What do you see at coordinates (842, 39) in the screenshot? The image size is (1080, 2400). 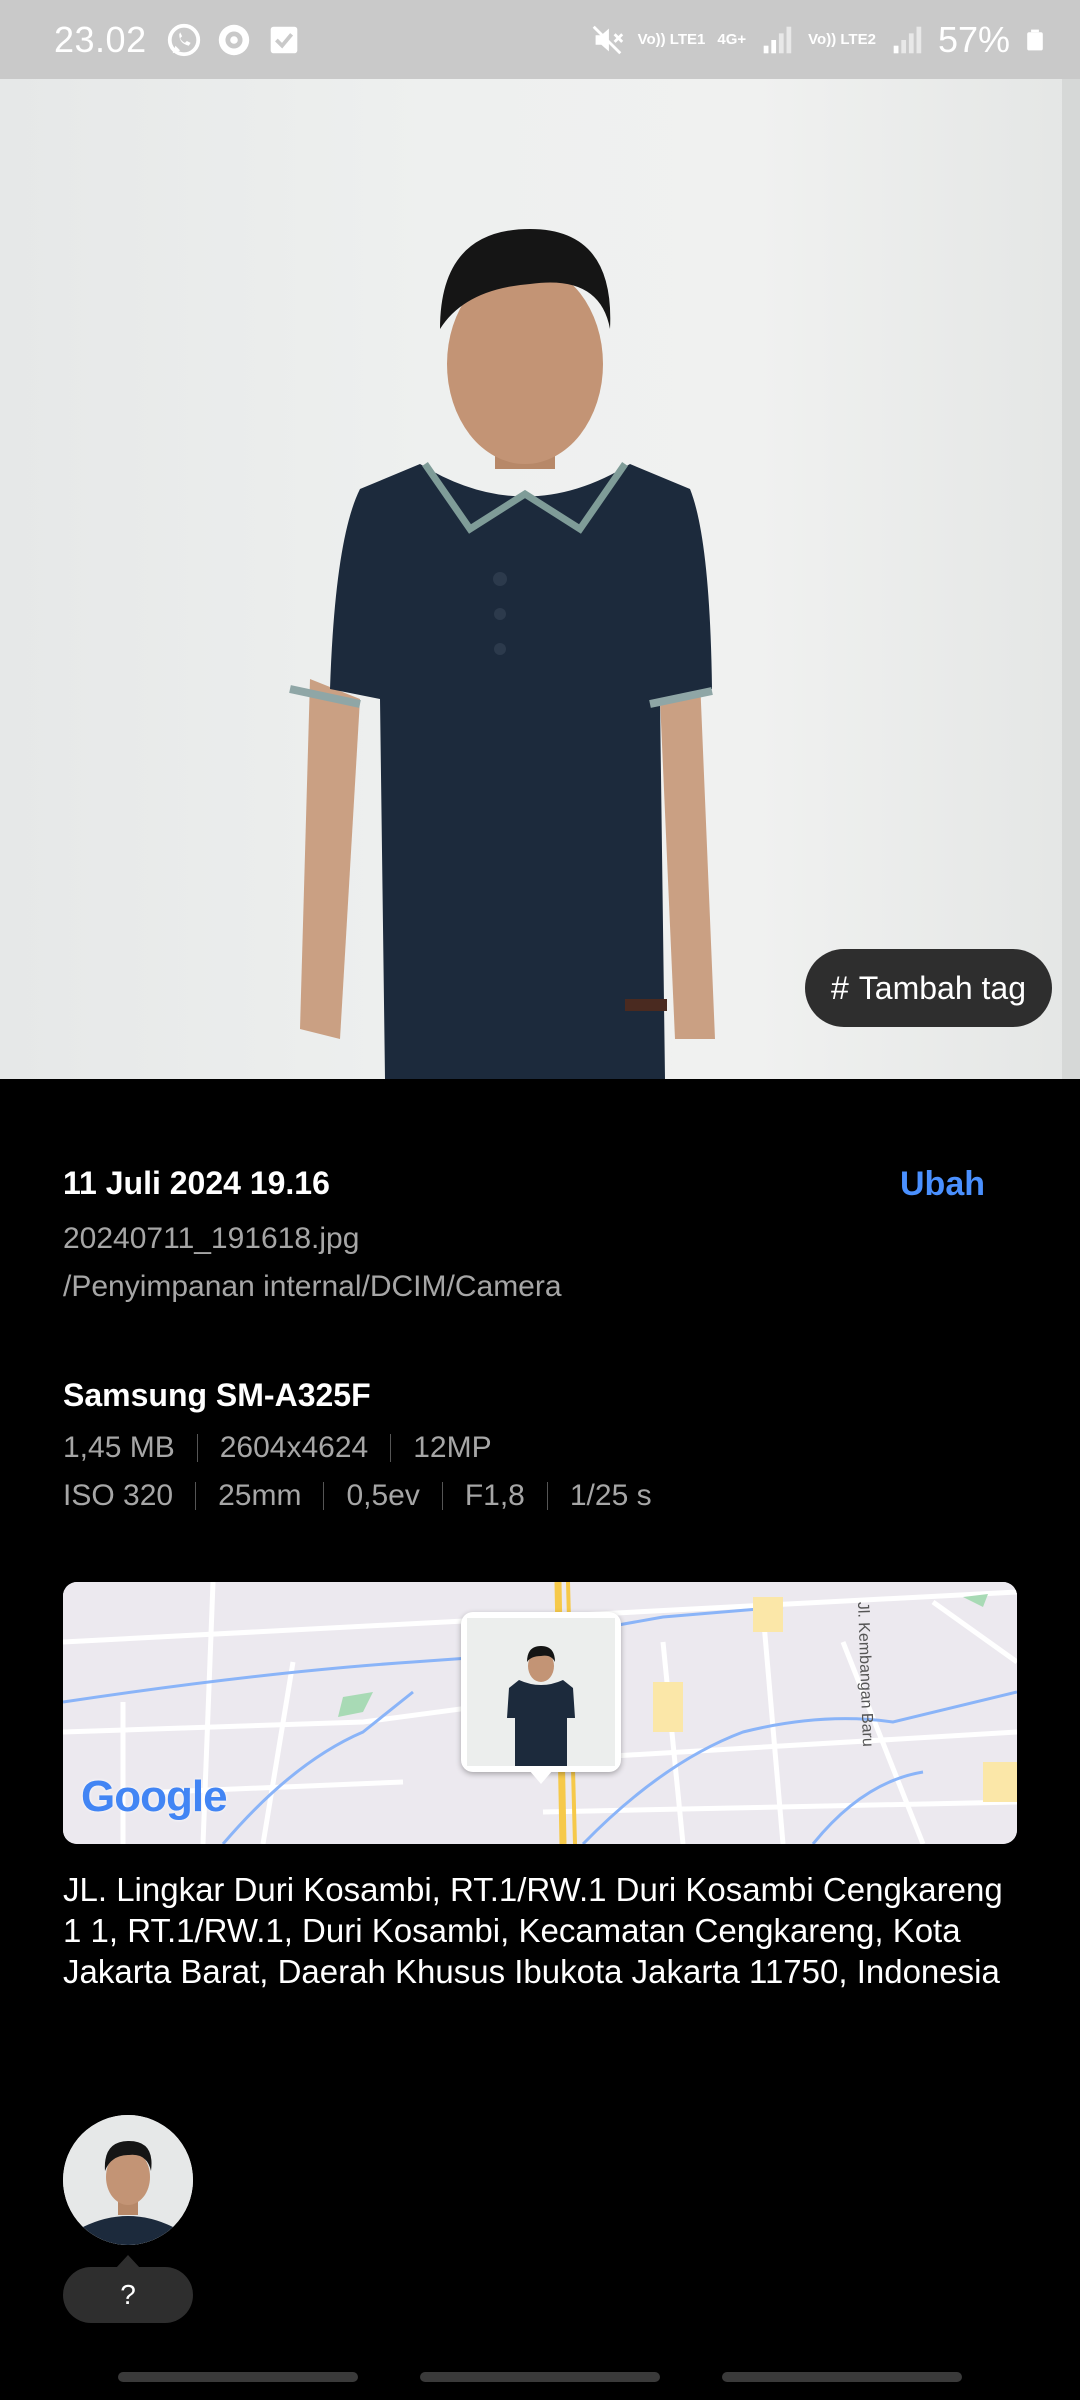 I see `network-label-2: Vo)) LTE2` at bounding box center [842, 39].